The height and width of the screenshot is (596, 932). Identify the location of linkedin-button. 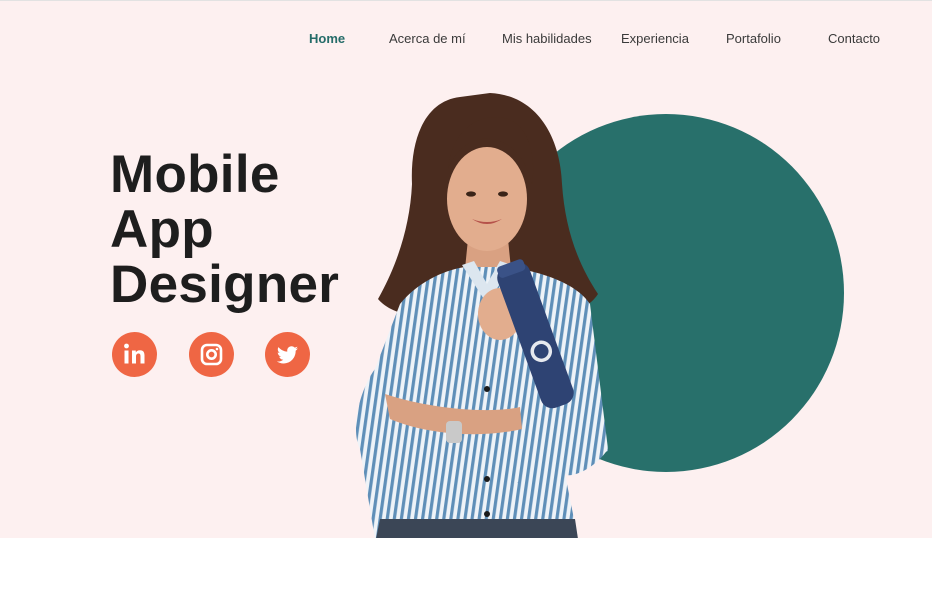
(134, 354).